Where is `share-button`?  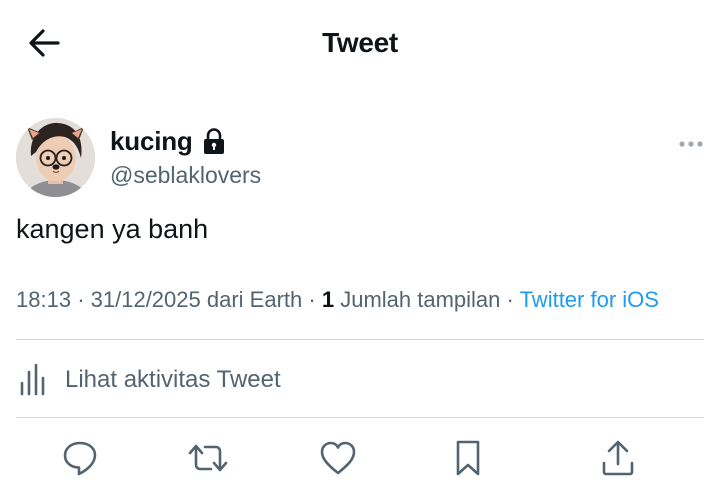 share-button is located at coordinates (618, 460).